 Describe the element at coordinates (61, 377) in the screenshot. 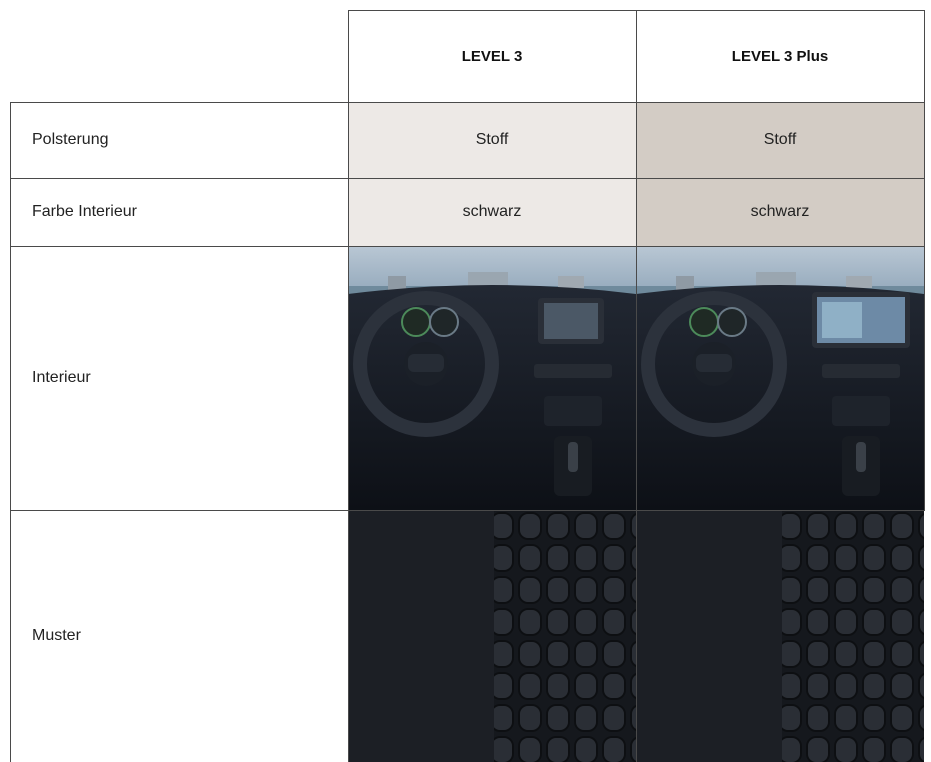

I see `row-label-interieur: Interieur` at that location.